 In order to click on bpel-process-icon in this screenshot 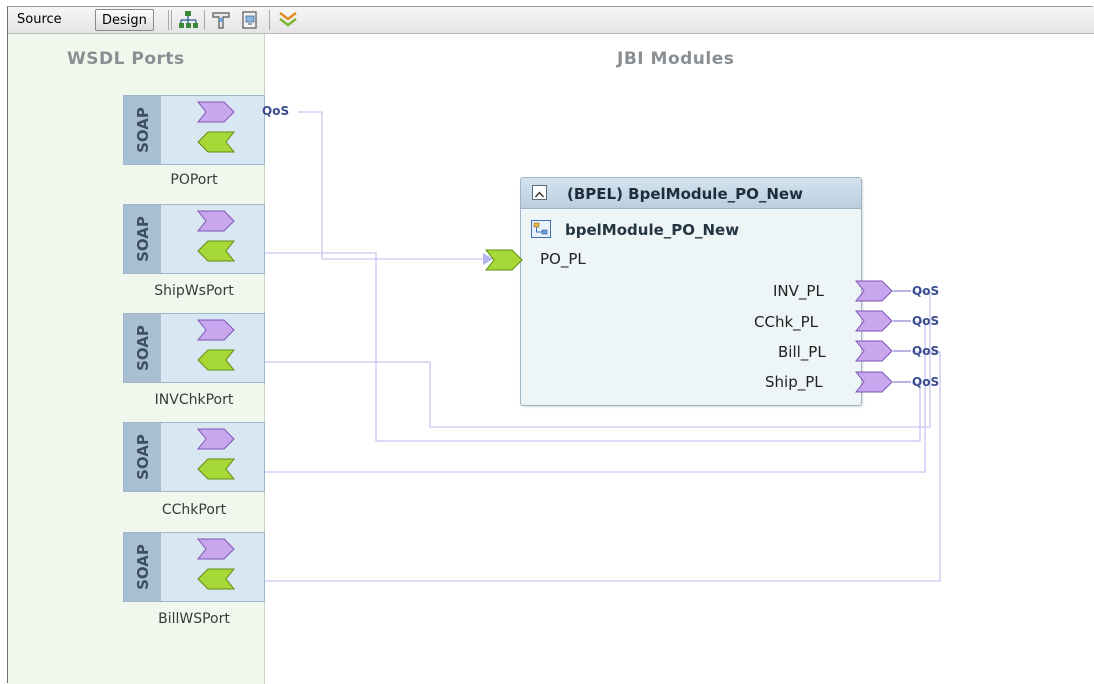, I will do `click(541, 229)`.